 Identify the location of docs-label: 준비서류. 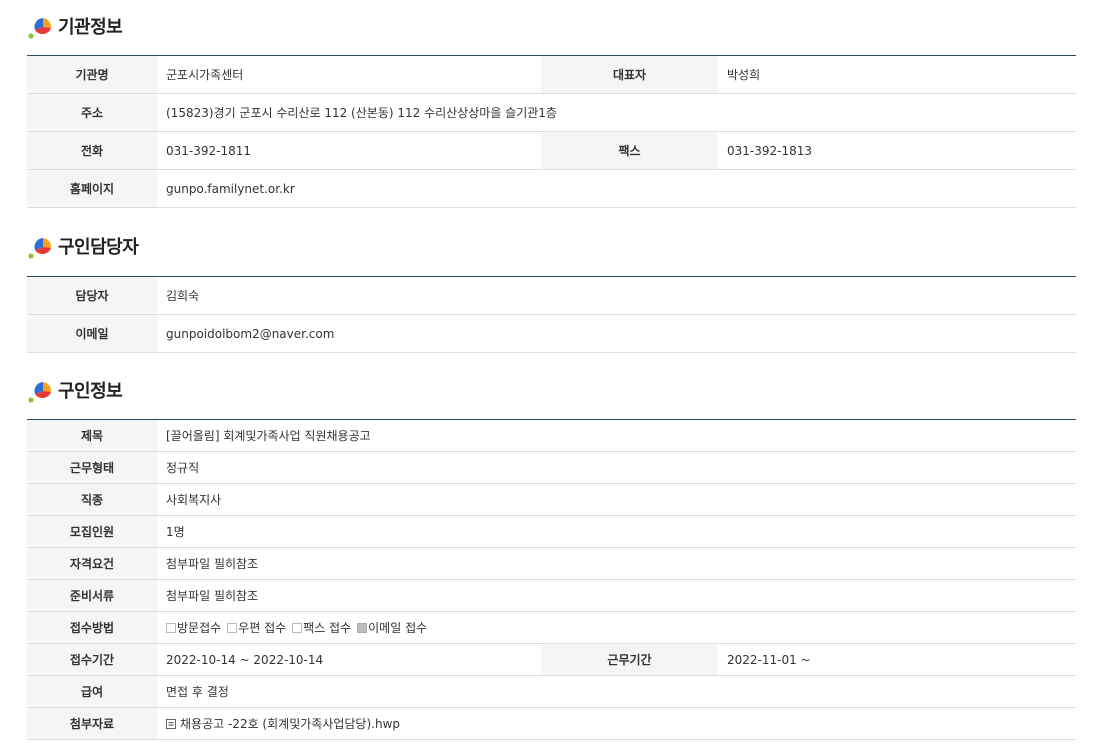
(92, 595).